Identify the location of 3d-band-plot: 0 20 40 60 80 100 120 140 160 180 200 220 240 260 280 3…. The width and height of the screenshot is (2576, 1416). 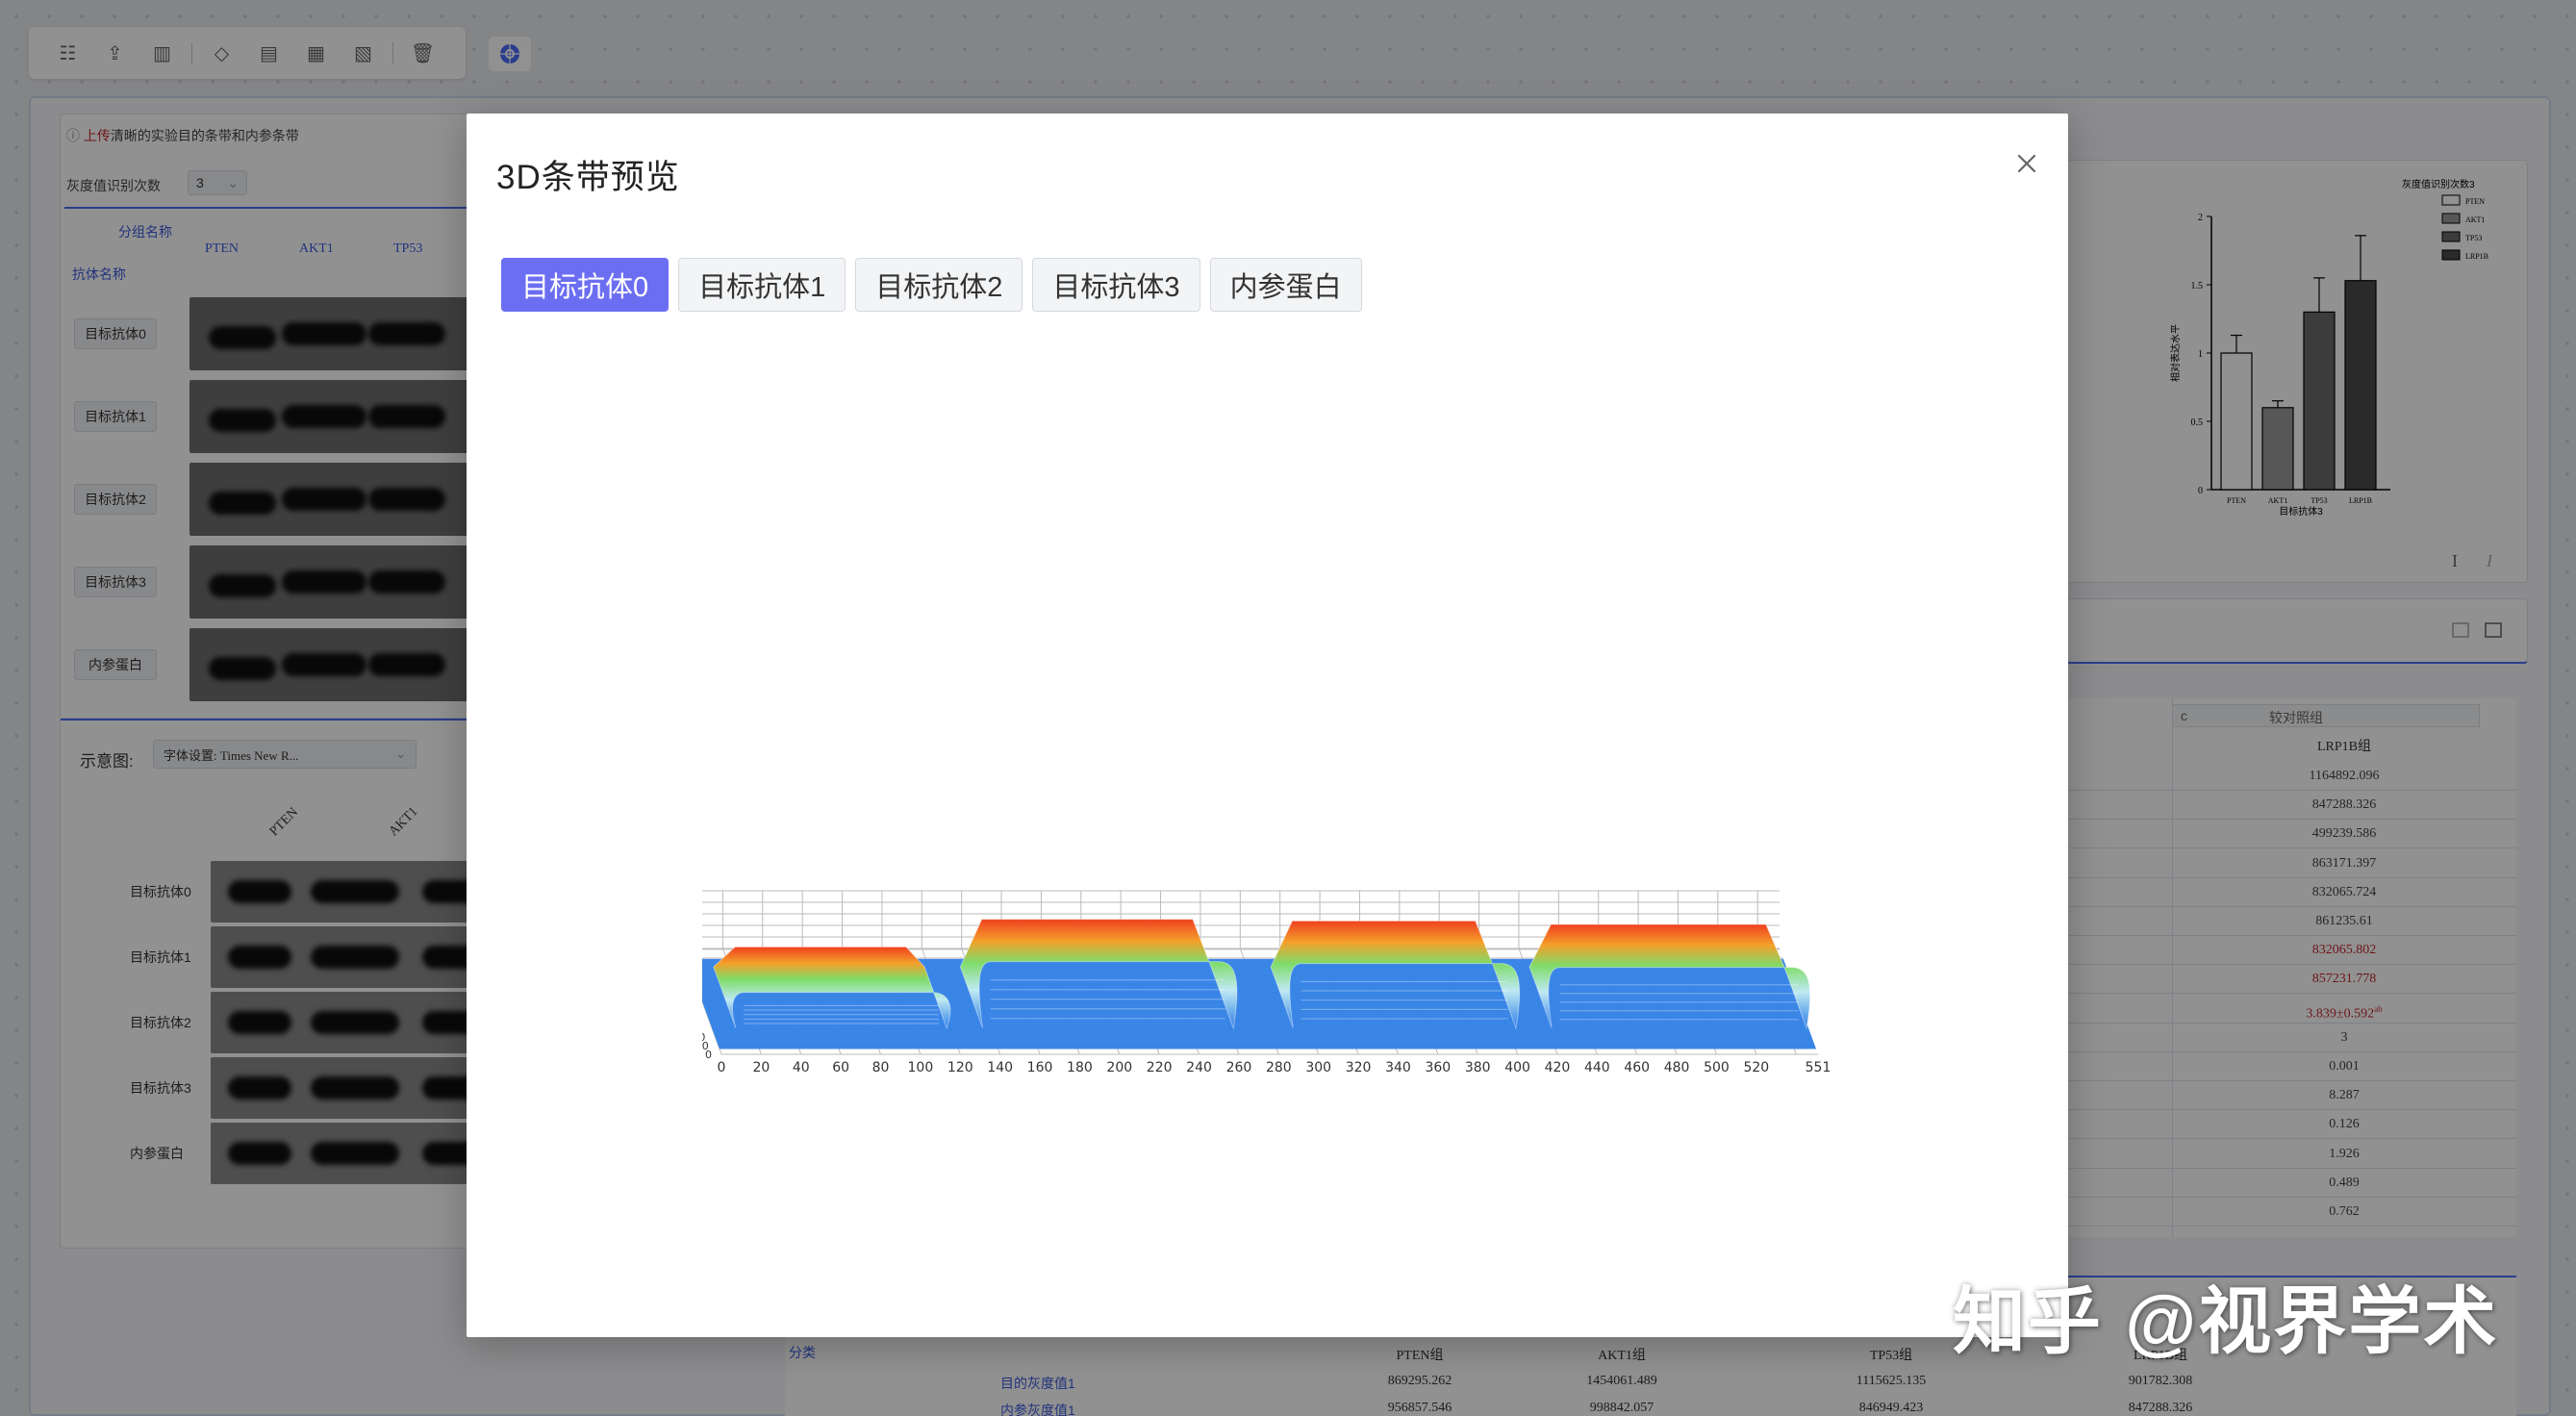
(1266, 982).